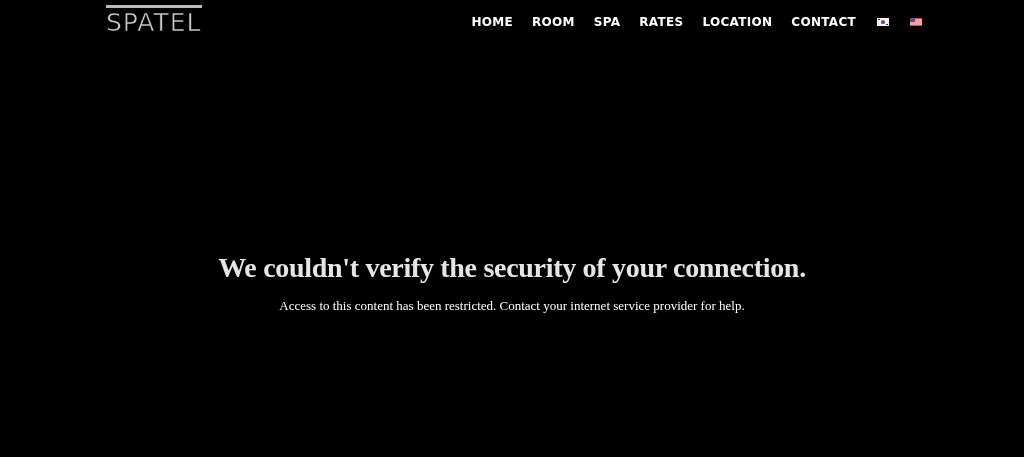  Describe the element at coordinates (512, 268) in the screenshot. I see `error-heading: We couldn't verify the security of your connection.` at that location.